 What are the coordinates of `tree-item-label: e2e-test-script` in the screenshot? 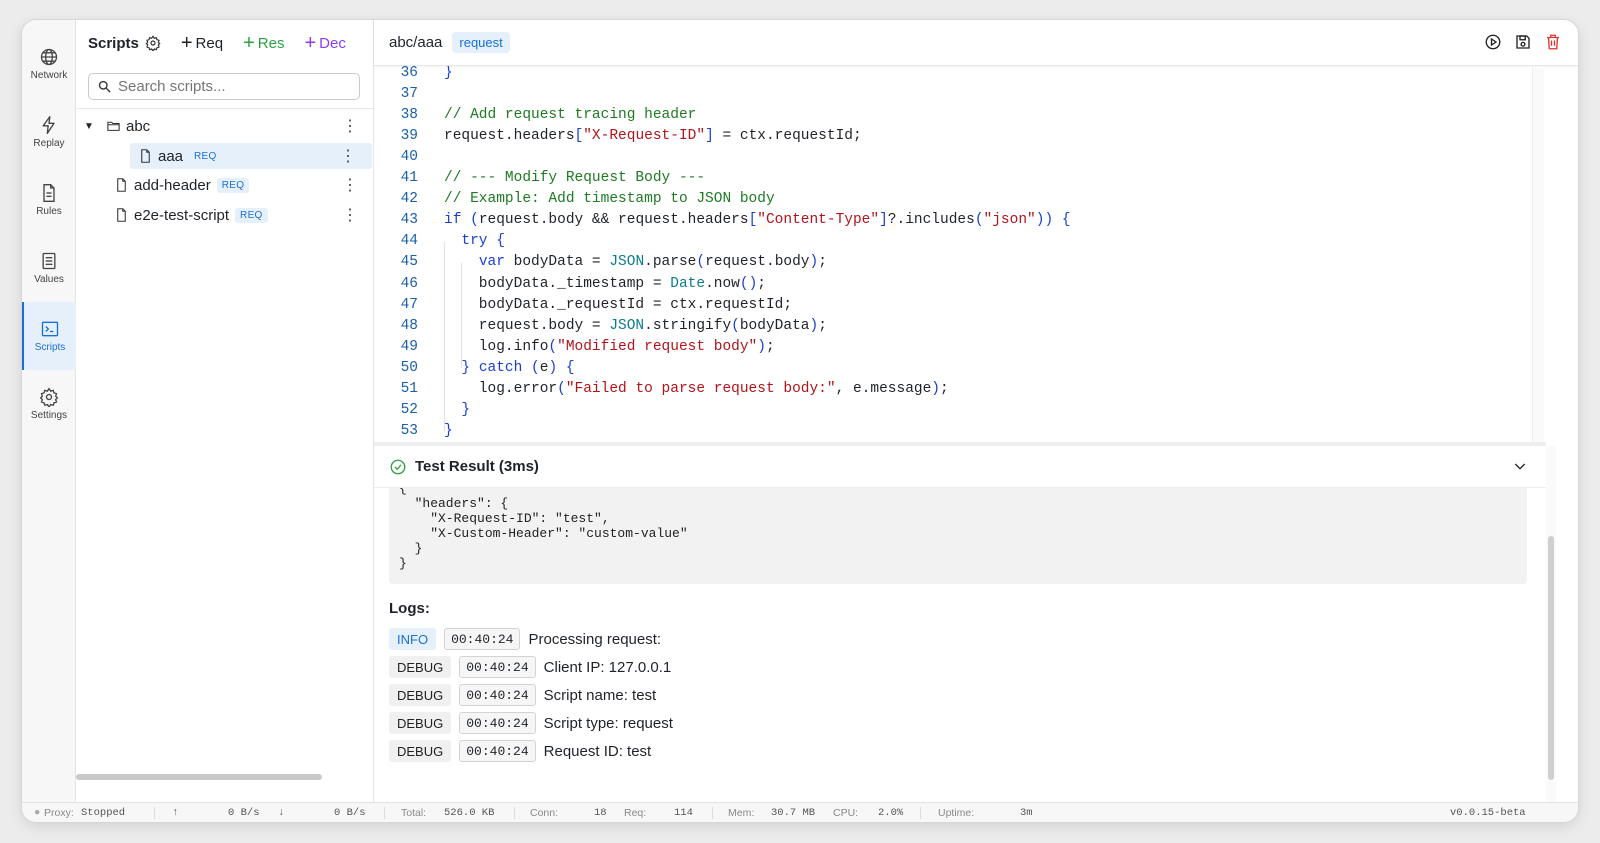 It's located at (182, 215).